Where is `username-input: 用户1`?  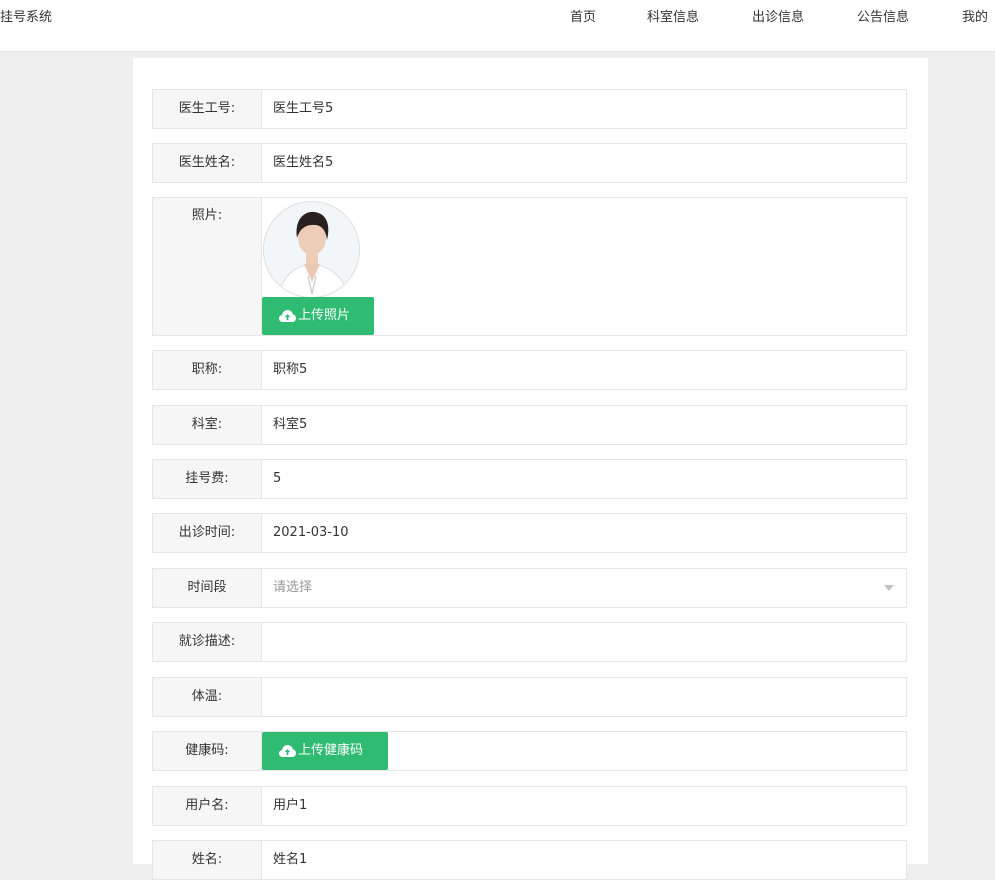 username-input: 用户1 is located at coordinates (290, 806).